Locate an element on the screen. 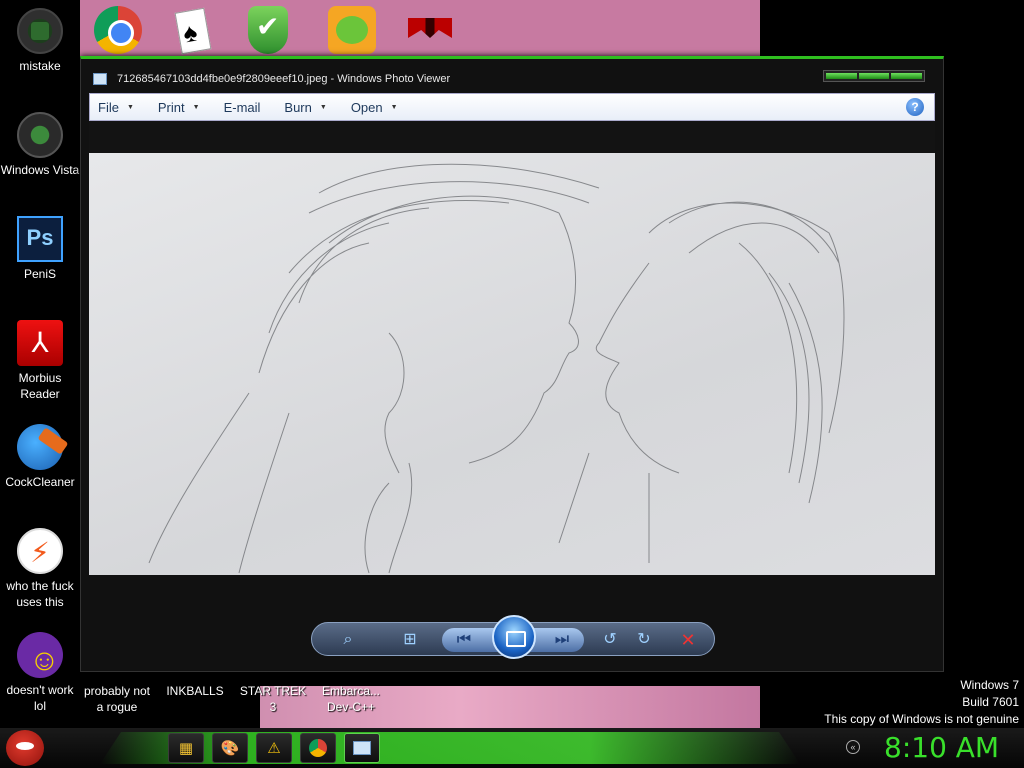  rotate-clockwise-icon: ↻ is located at coordinates (644, 640).